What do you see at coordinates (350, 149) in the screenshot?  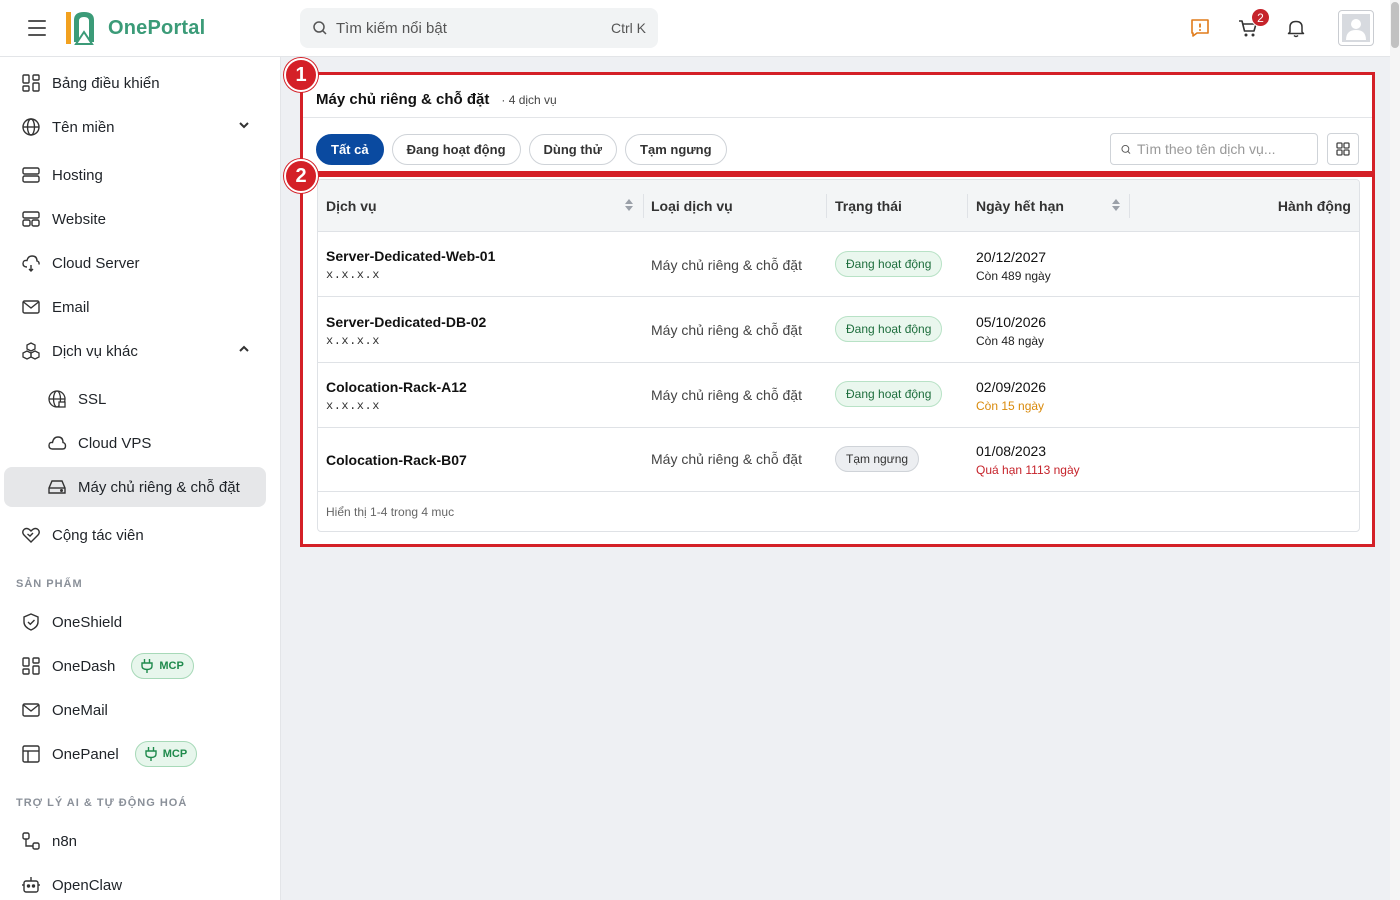 I see `tab-all: Tất cả` at bounding box center [350, 149].